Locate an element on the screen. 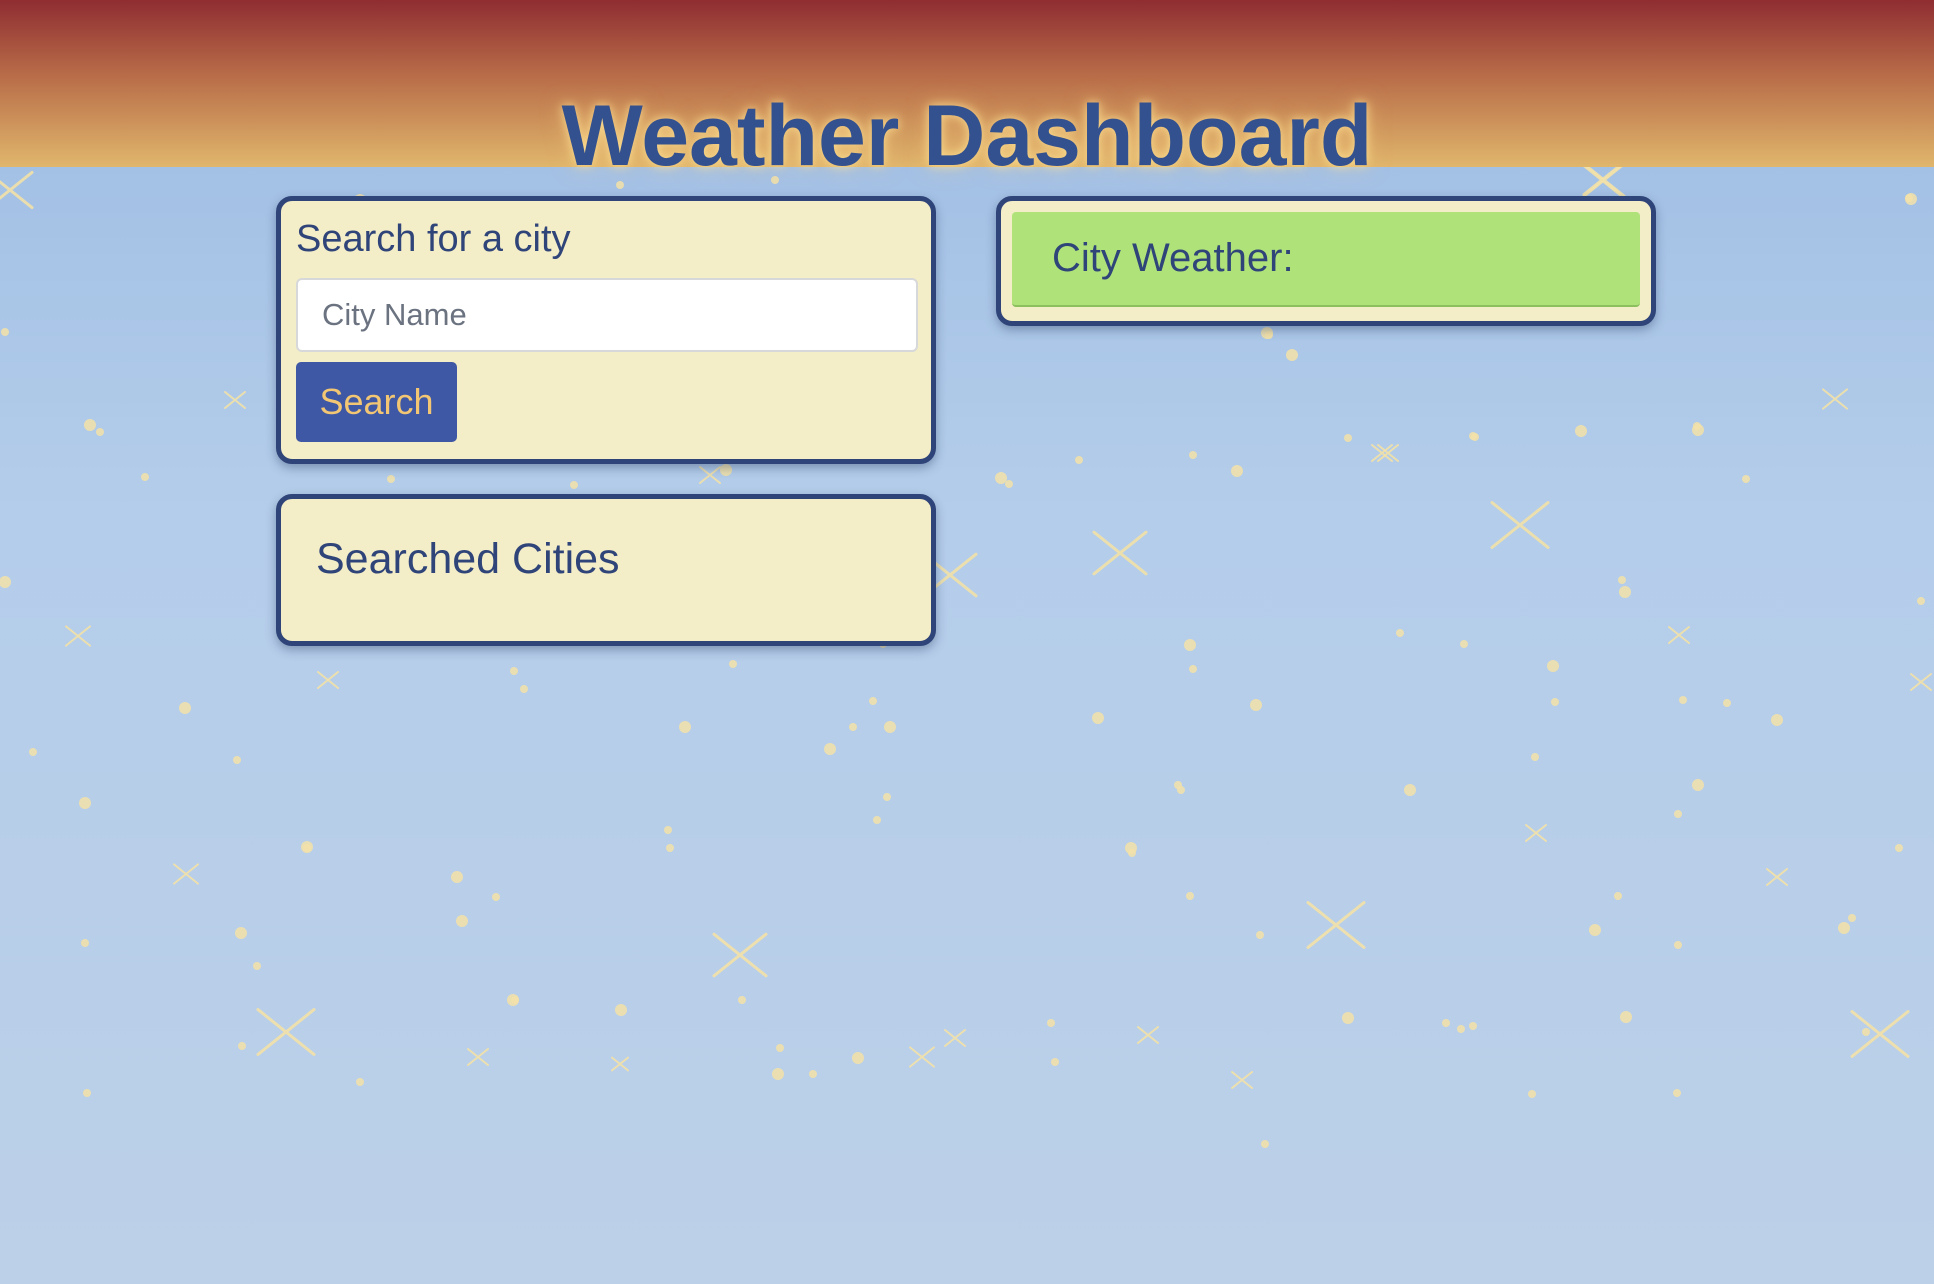  city-weather-panel: City Weather: is located at coordinates (1326, 261).